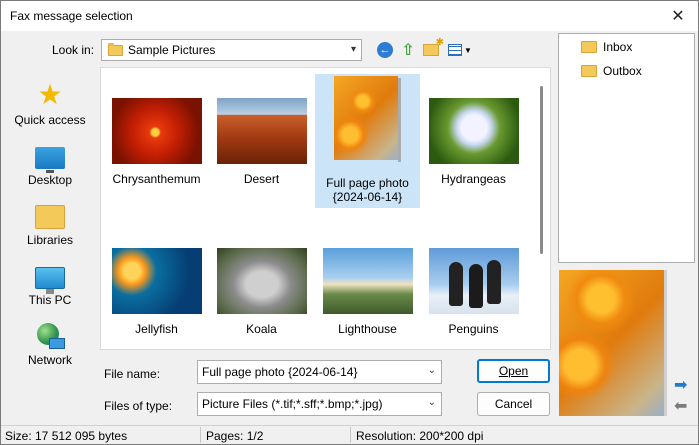  I want to click on folder-label: Outbox, so click(622, 71).